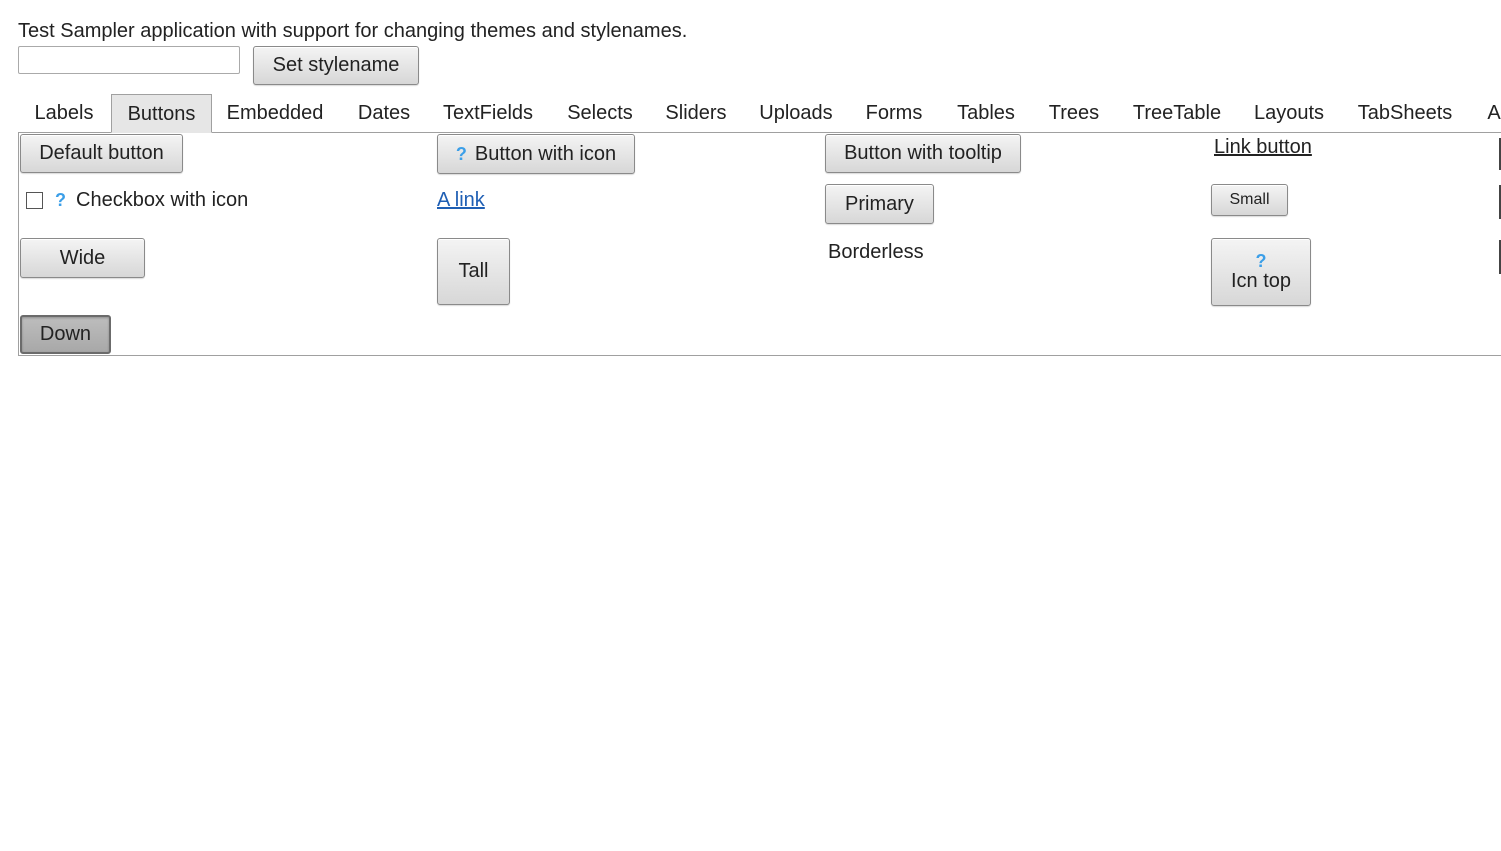 The height and width of the screenshot is (851, 1501). What do you see at coordinates (161, 113) in the screenshot?
I see `tab-buttons: Buttons` at bounding box center [161, 113].